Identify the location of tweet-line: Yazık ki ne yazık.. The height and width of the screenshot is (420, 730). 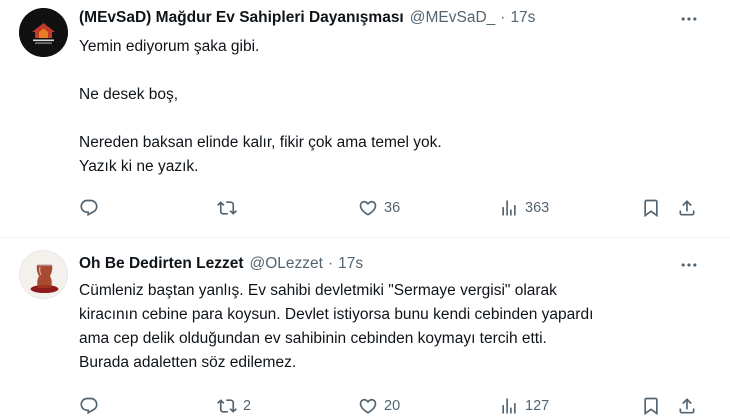
(139, 166).